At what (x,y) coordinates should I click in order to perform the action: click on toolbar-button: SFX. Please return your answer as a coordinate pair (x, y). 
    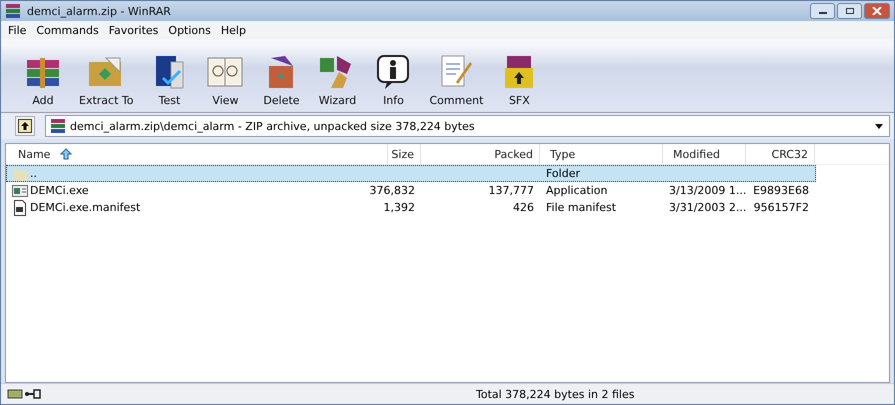
    Looking at the image, I should click on (519, 79).